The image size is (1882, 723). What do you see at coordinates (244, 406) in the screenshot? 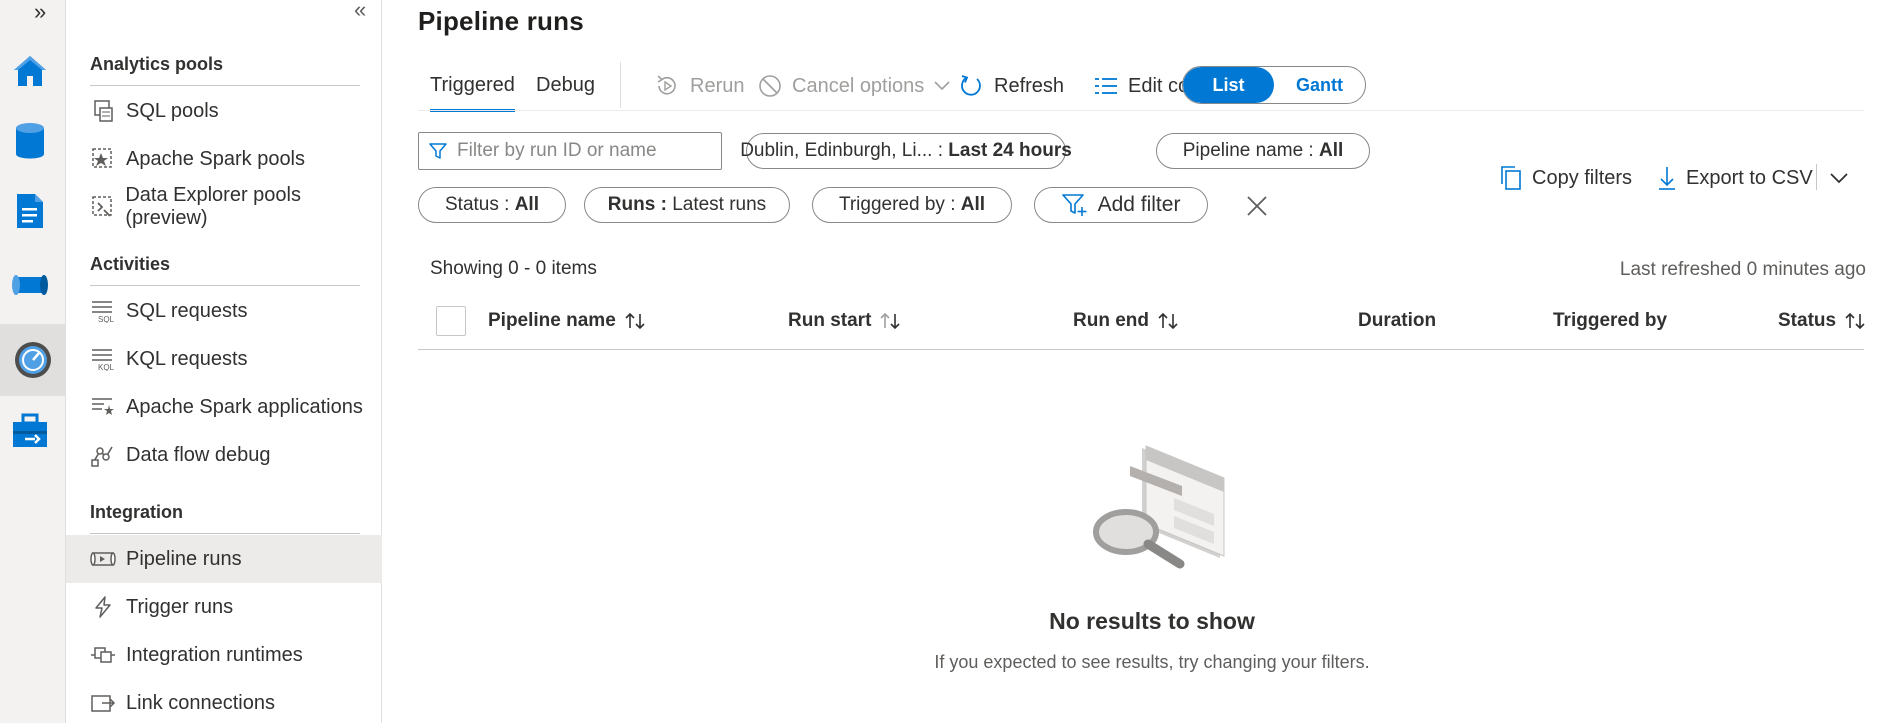
I see `nav-item-label: Apache Spark applications` at bounding box center [244, 406].